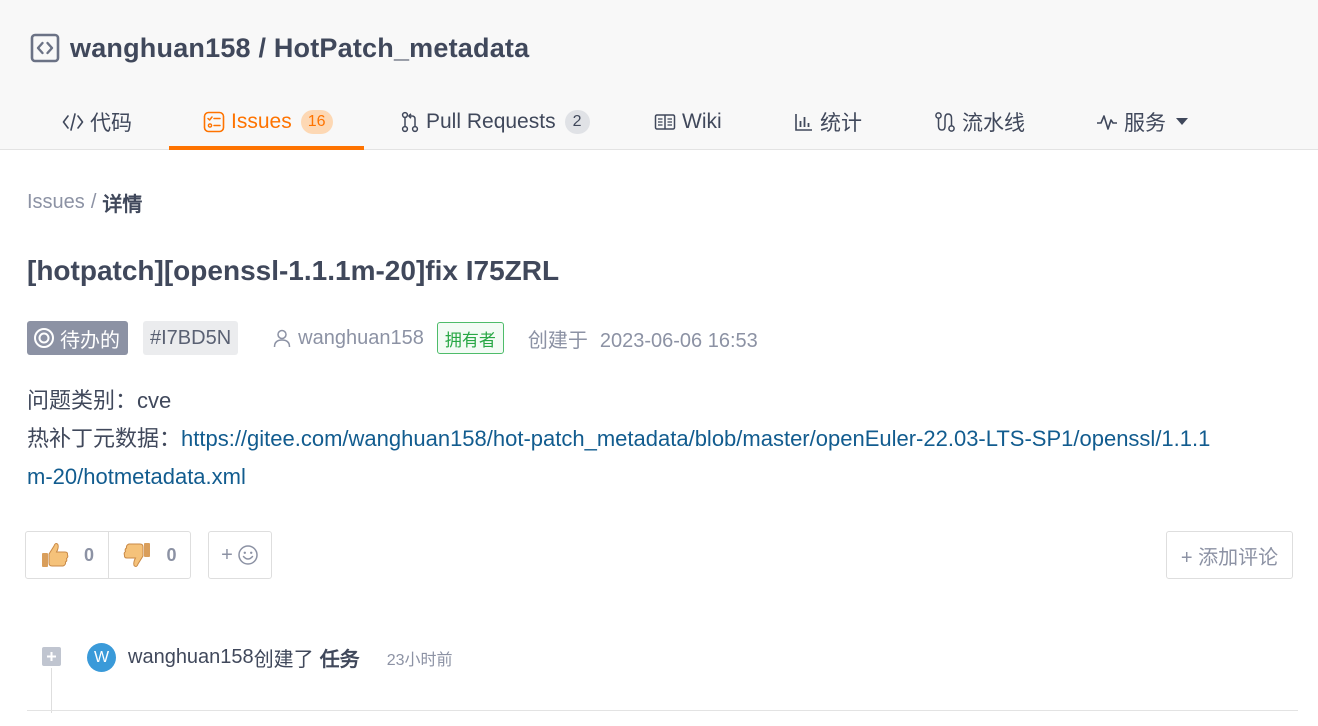 The image size is (1318, 726). What do you see at coordinates (577, 122) in the screenshot?
I see `pull-requests-count-badge: 2` at bounding box center [577, 122].